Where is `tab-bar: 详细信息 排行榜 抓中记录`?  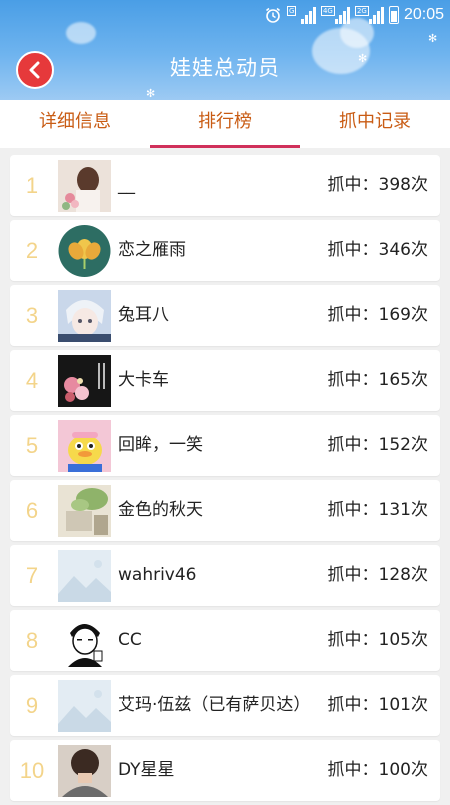
tab-bar: 详细信息 排行榜 抓中记录 is located at coordinates (225, 124).